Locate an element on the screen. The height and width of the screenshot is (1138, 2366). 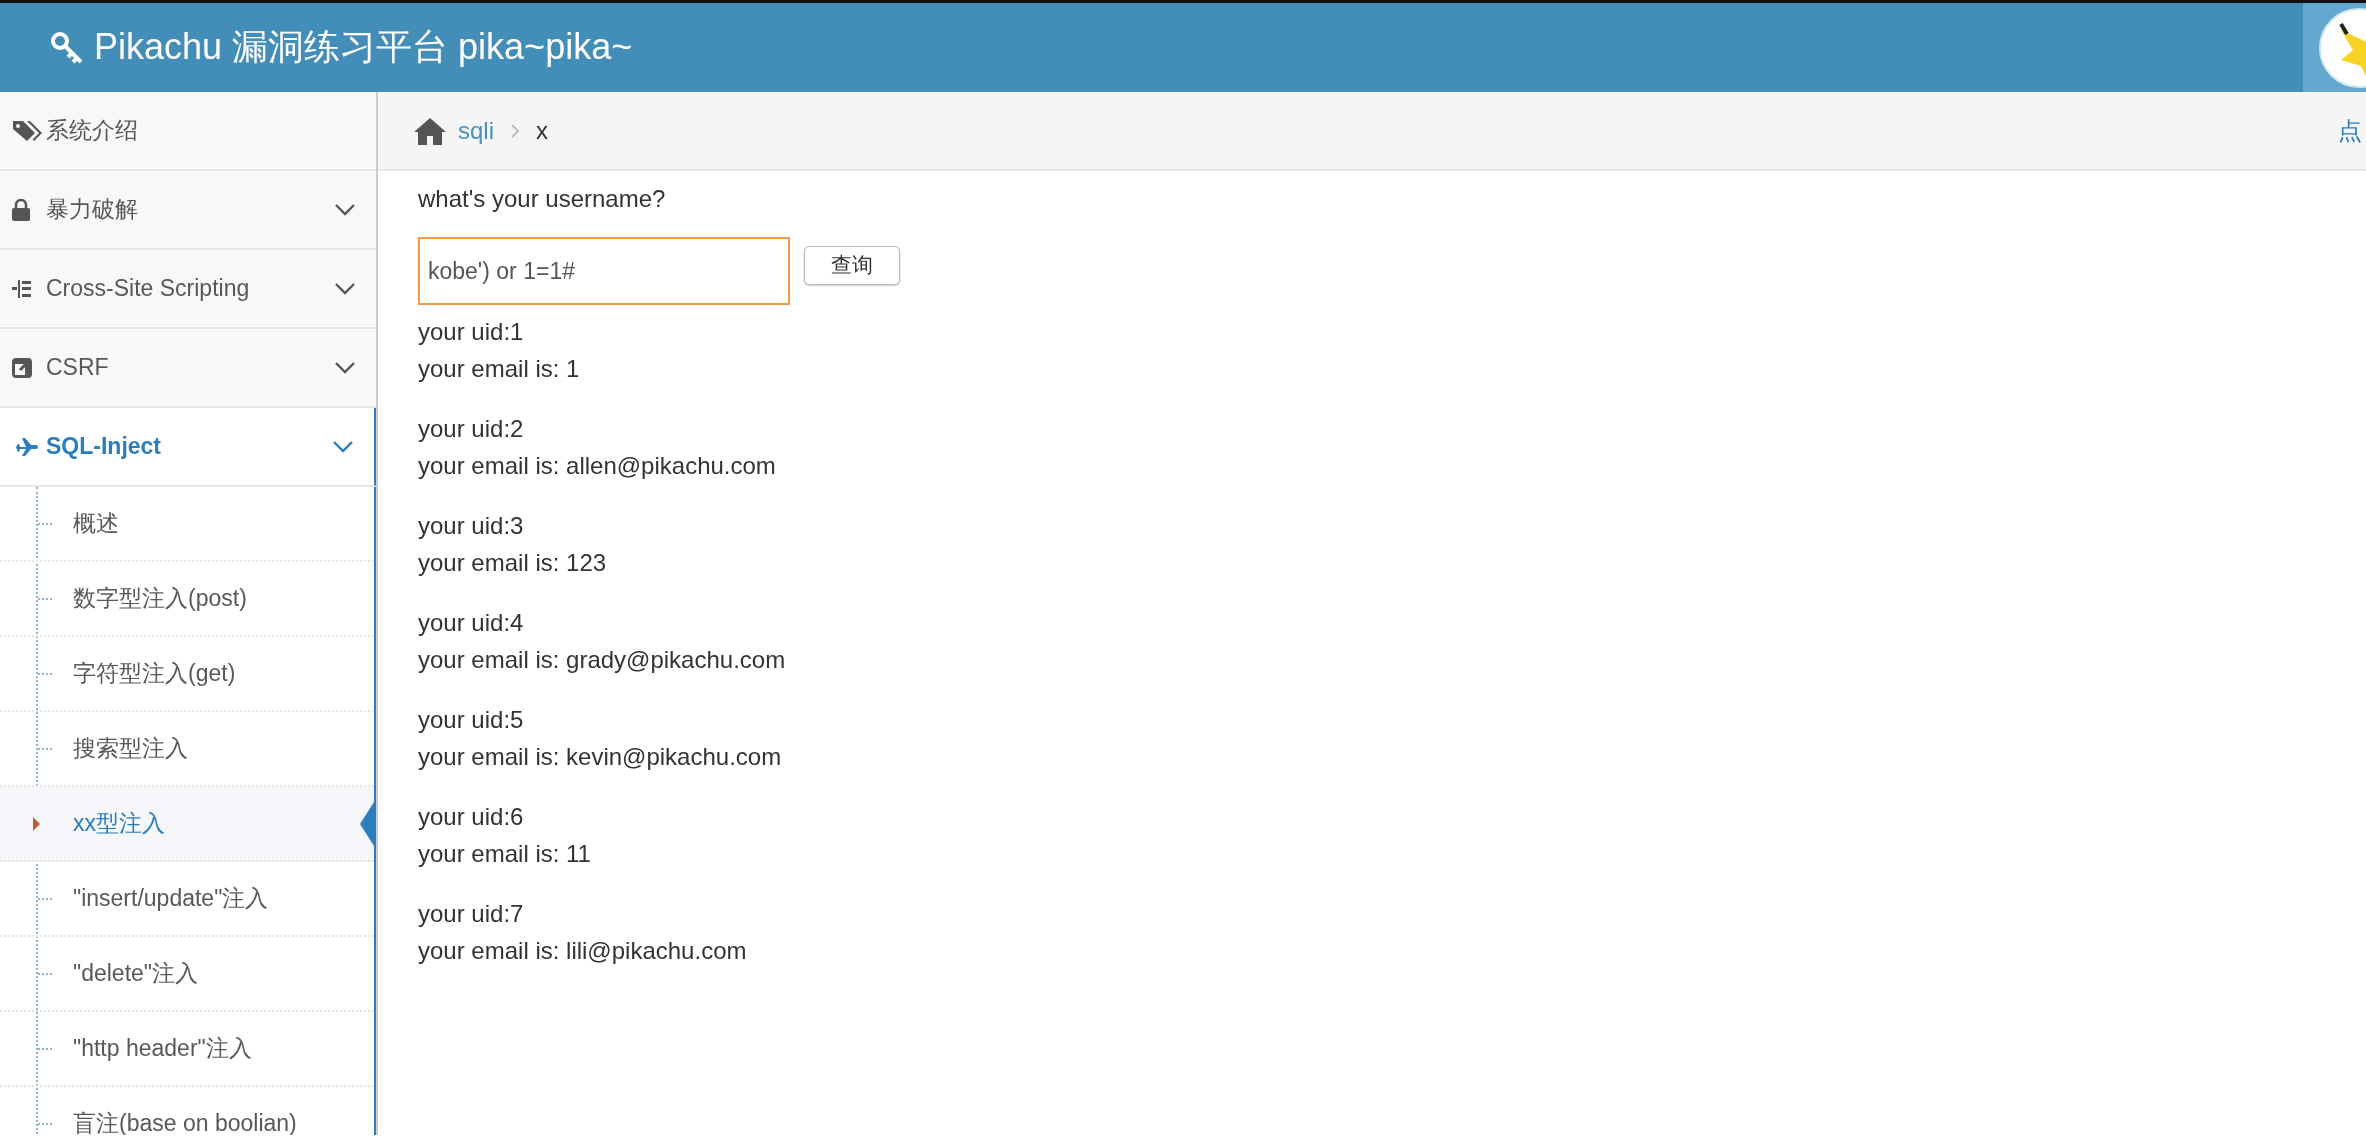
header-link: 点 is located at coordinates (2350, 130).